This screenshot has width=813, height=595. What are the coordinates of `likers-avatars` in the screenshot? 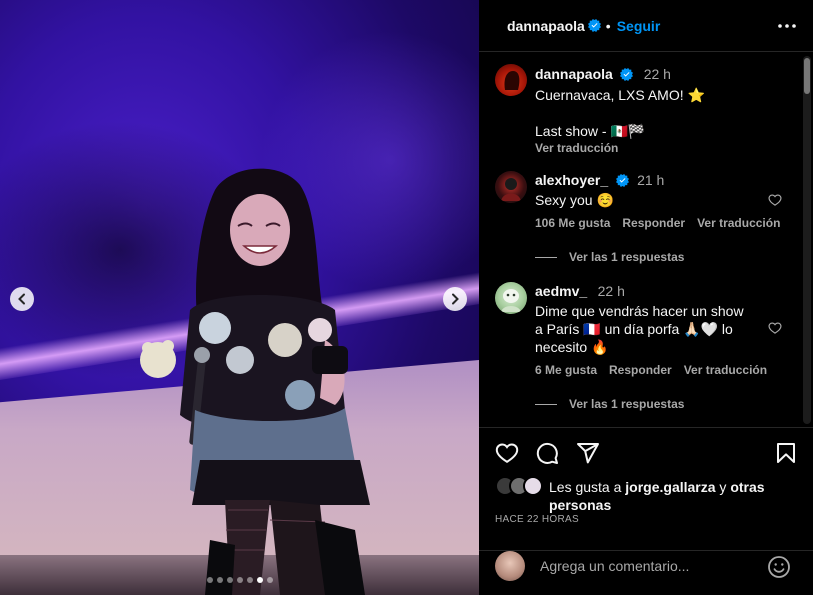 It's located at (522, 487).